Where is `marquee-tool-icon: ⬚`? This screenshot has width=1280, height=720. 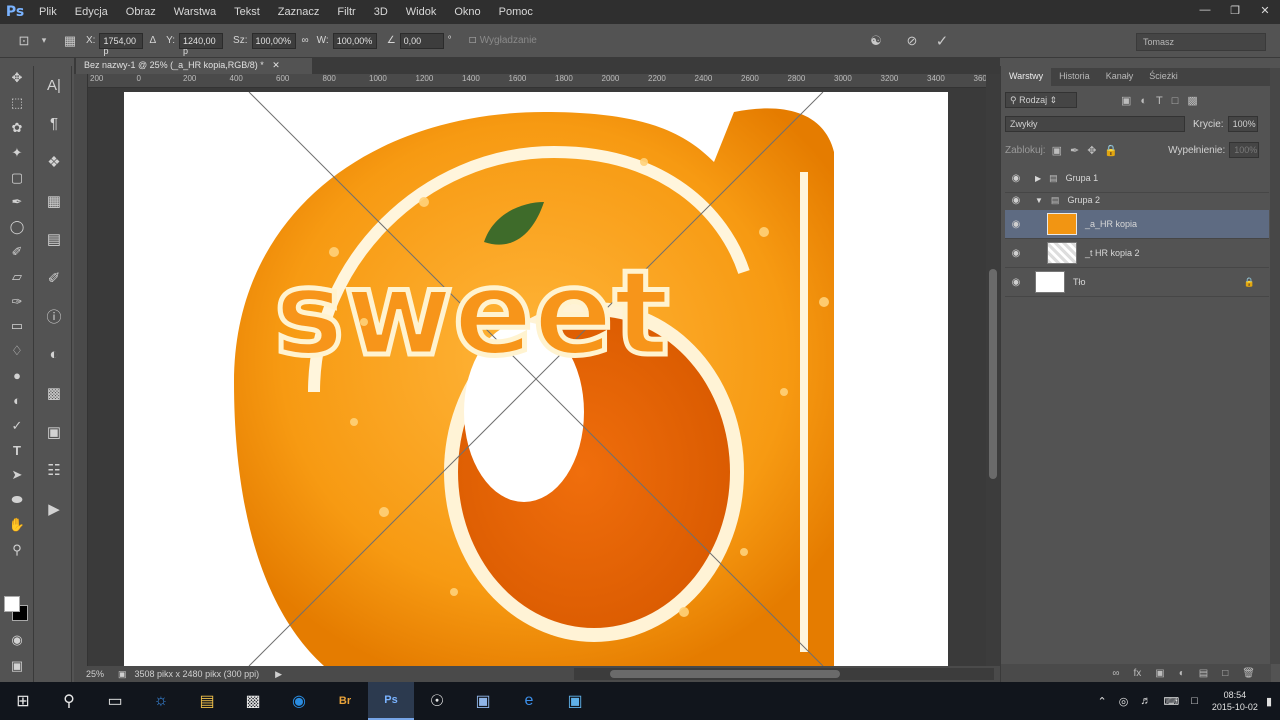
marquee-tool-icon: ⬚ is located at coordinates (17, 103).